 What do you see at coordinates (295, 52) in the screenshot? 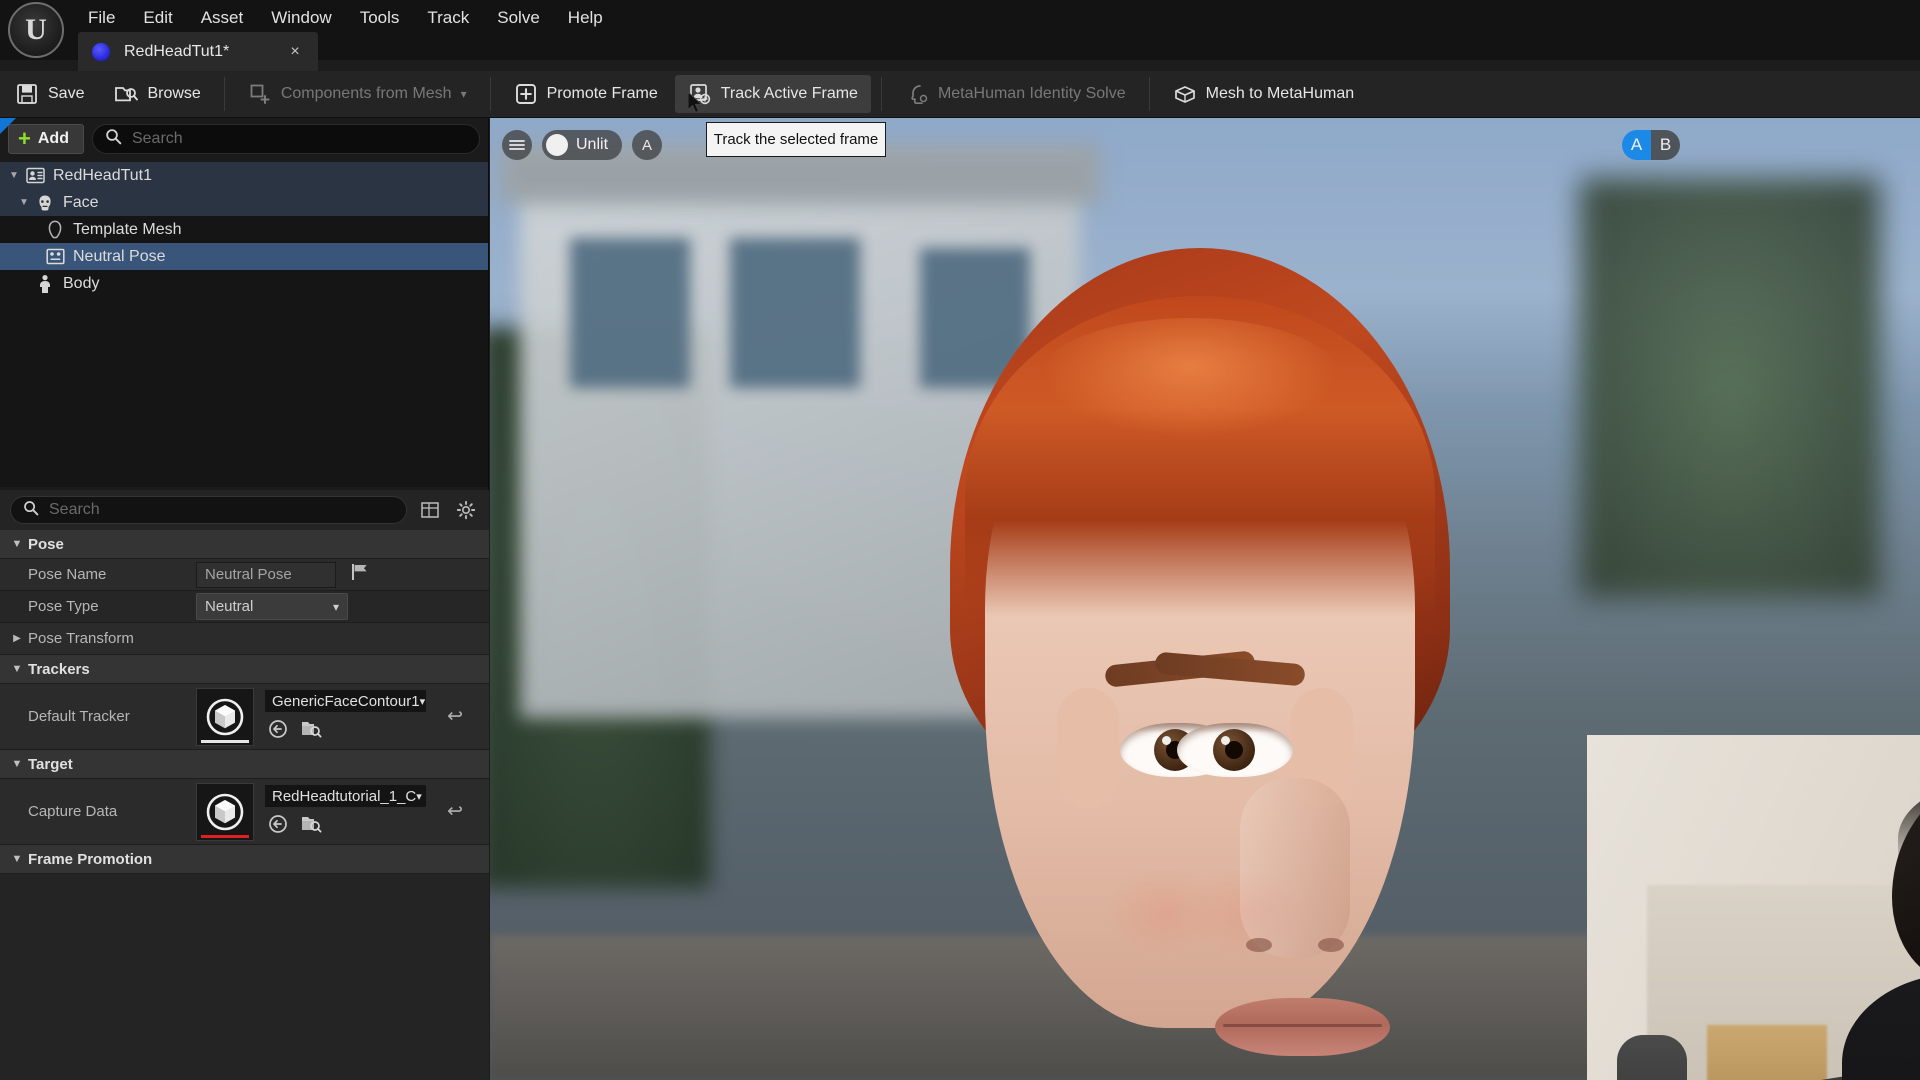
I see `close-icon: ×` at bounding box center [295, 52].